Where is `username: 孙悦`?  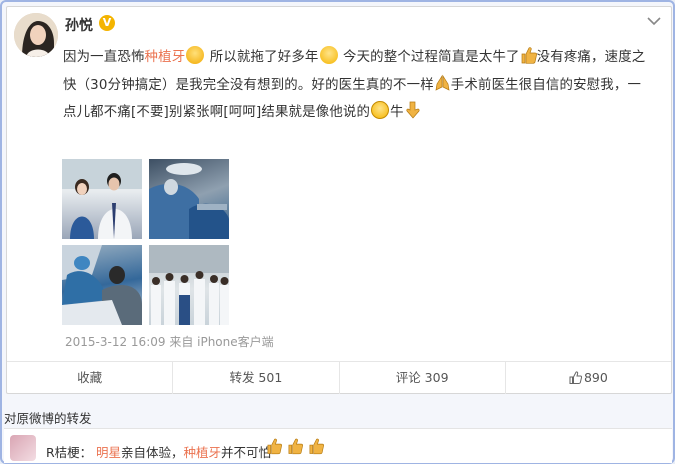
username: 孙悦 is located at coordinates (79, 25).